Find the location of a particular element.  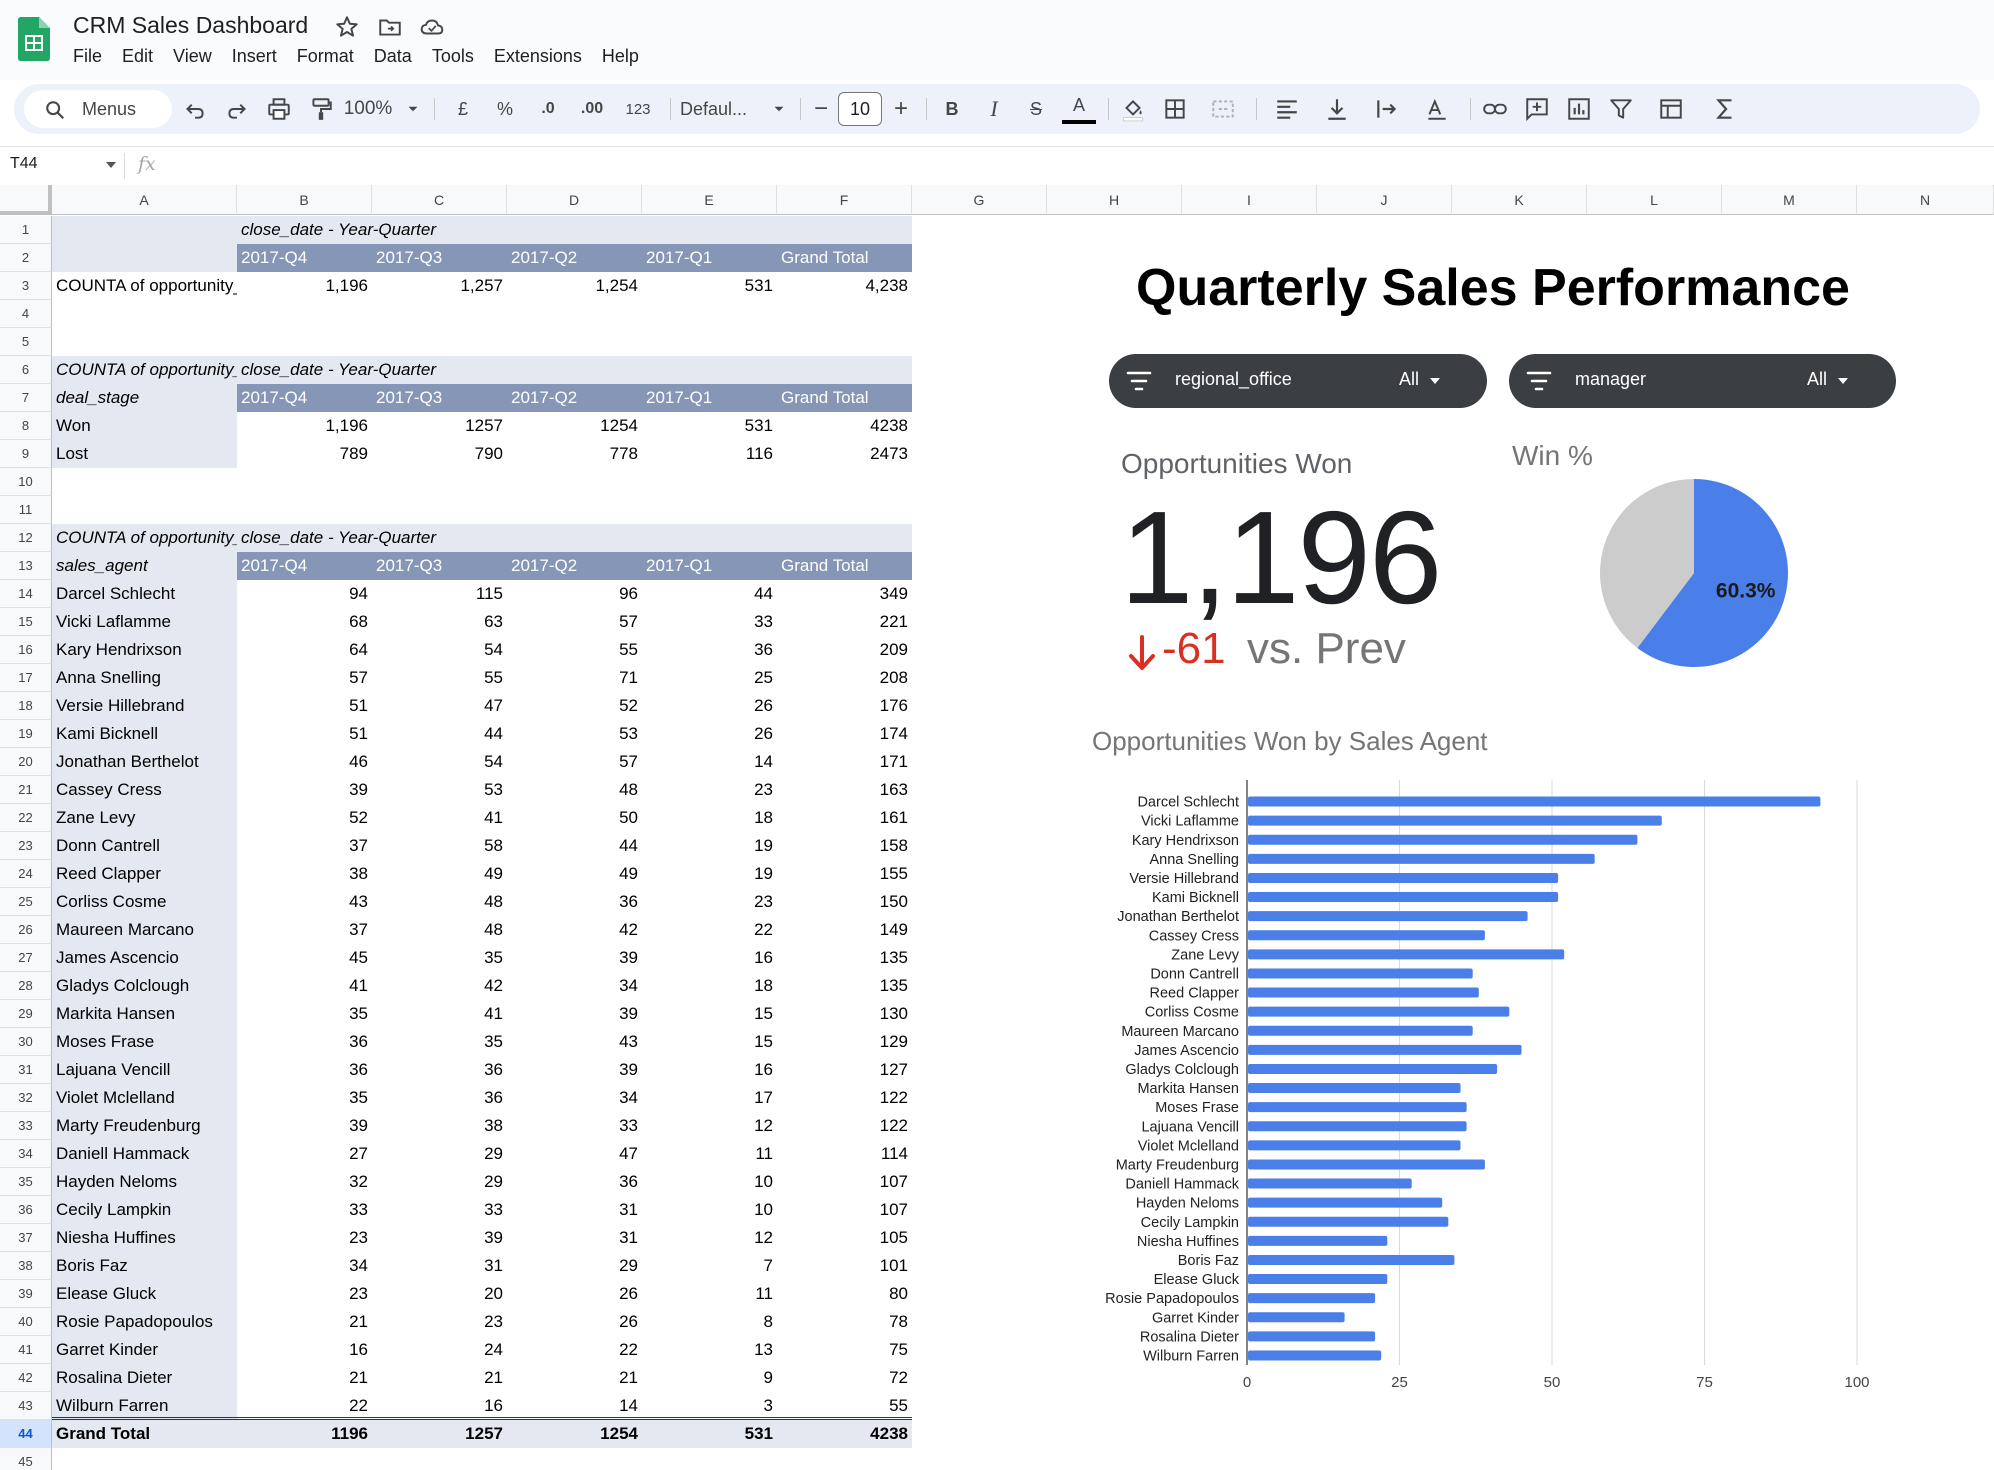

row-header-26: 26 is located at coordinates (26, 930).